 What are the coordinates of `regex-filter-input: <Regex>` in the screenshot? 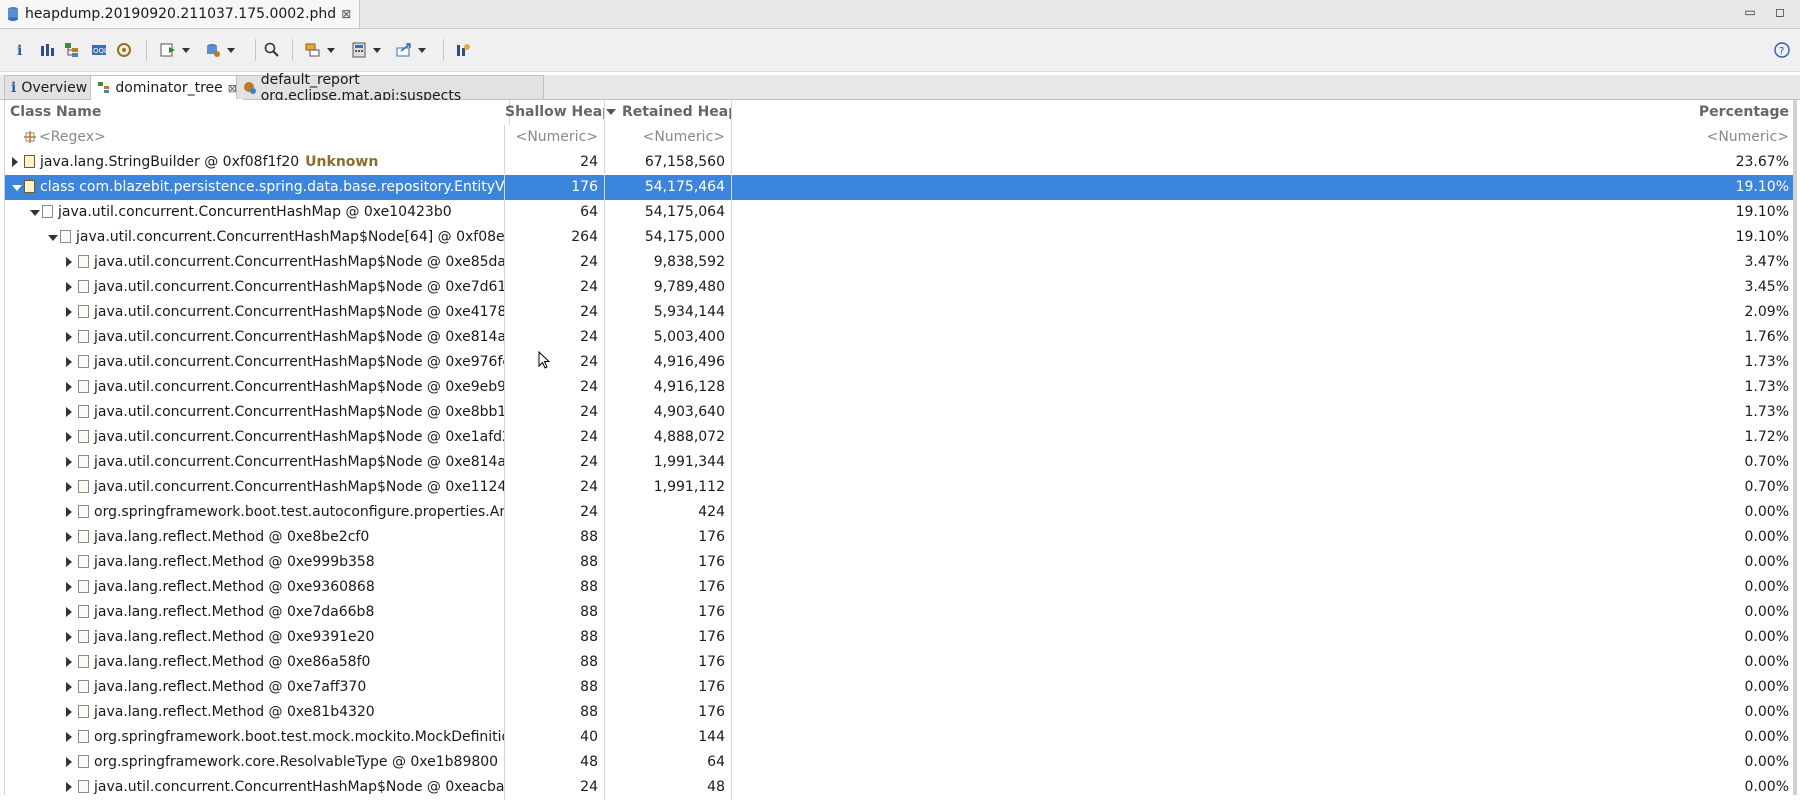 It's located at (72, 137).